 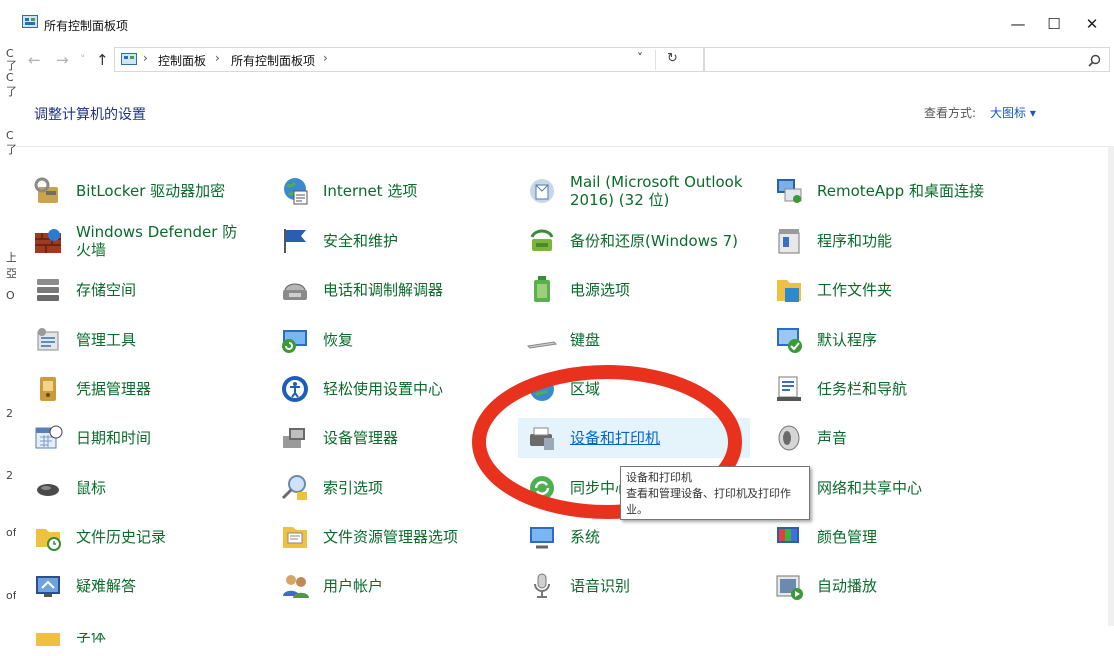 What do you see at coordinates (295, 389) in the screenshot?
I see `ease-of-access-icon` at bounding box center [295, 389].